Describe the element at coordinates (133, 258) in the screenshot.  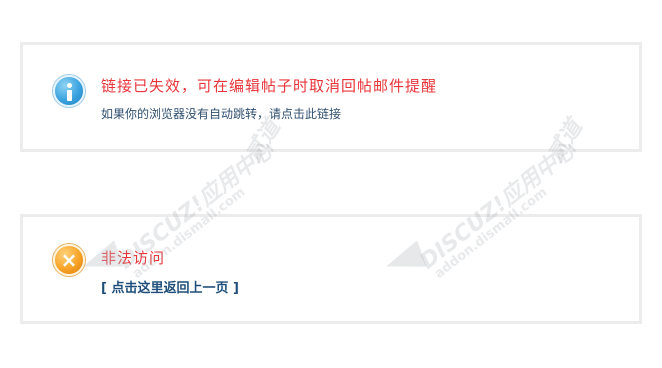
I see `error-message-title: 非法访问` at that location.